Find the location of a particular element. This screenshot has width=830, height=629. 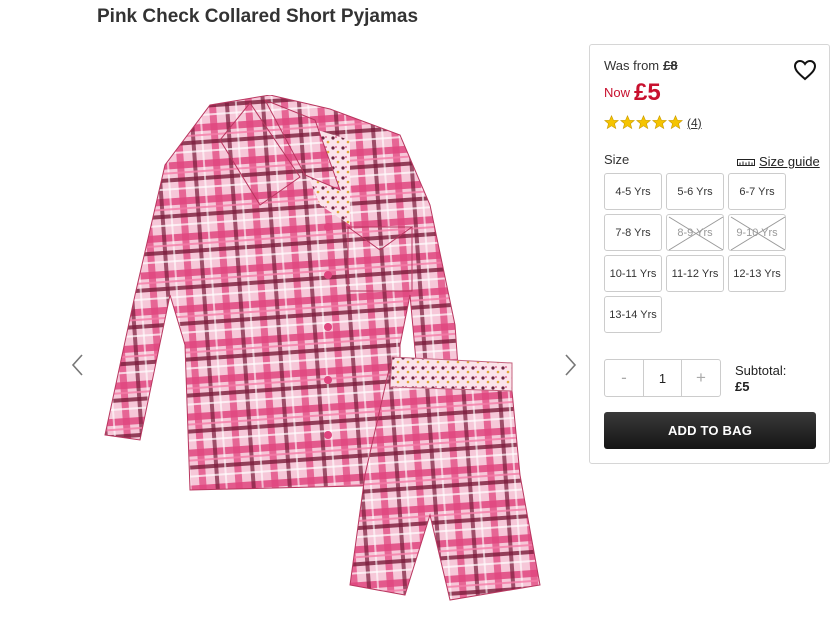

chevron-left-icon is located at coordinates (78, 365).